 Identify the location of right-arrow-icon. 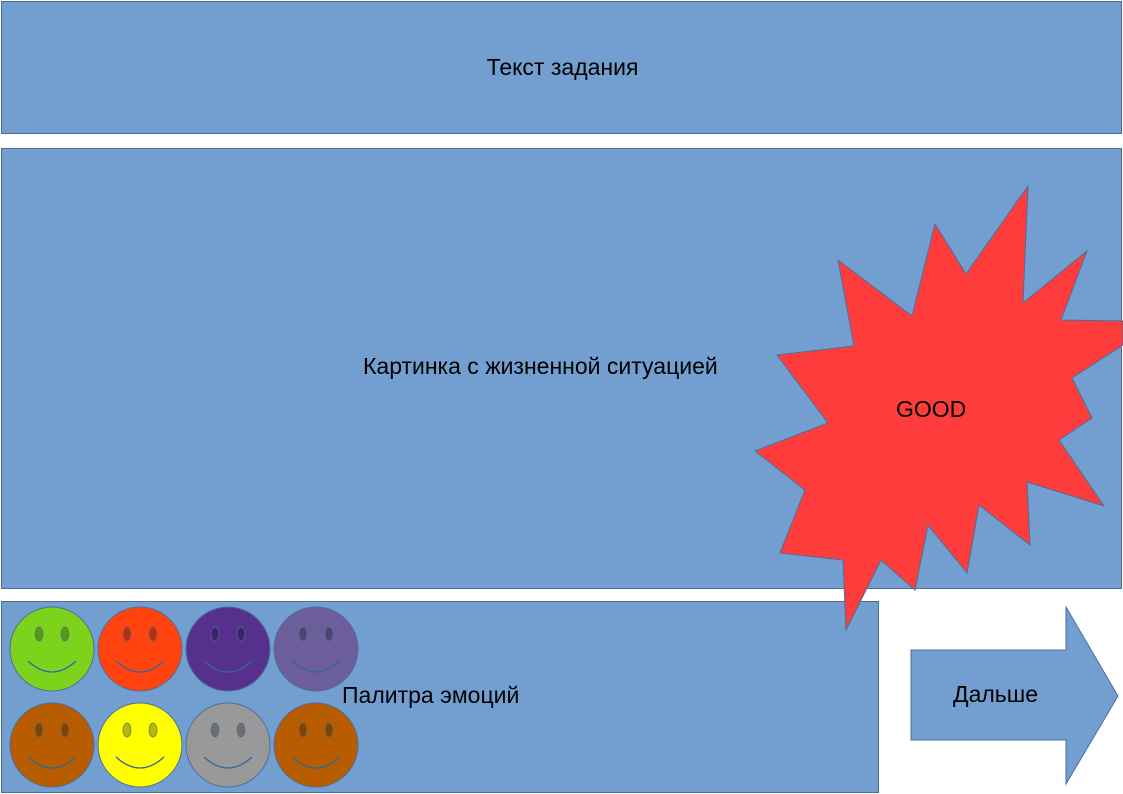
(1014, 696).